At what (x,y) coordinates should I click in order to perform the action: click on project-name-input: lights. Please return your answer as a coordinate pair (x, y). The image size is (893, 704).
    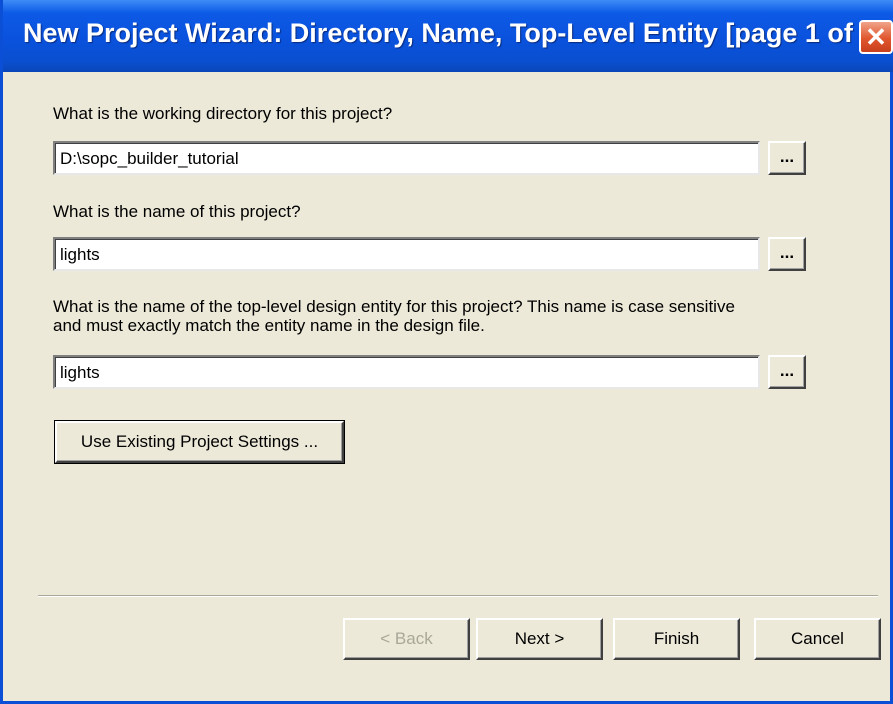
    Looking at the image, I should click on (406, 254).